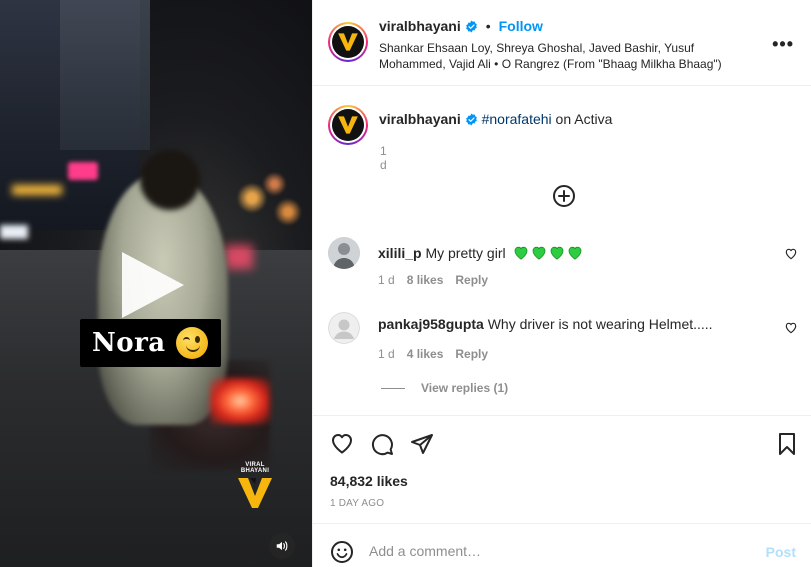 The height and width of the screenshot is (567, 811). I want to click on video-scene-taillight, so click(240, 401).